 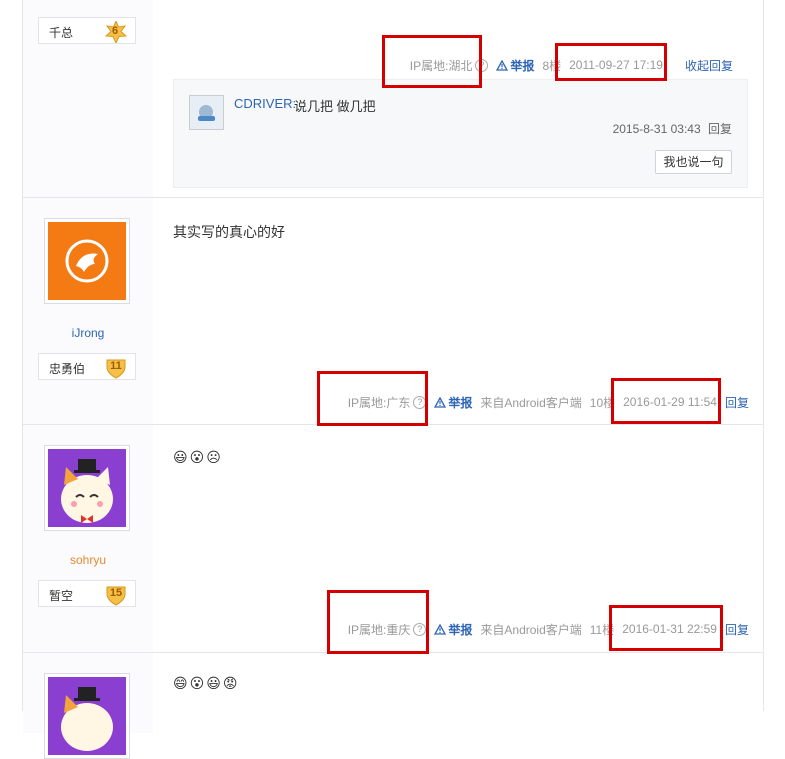 I want to click on author-column: 千总 6, so click(x=88, y=98).